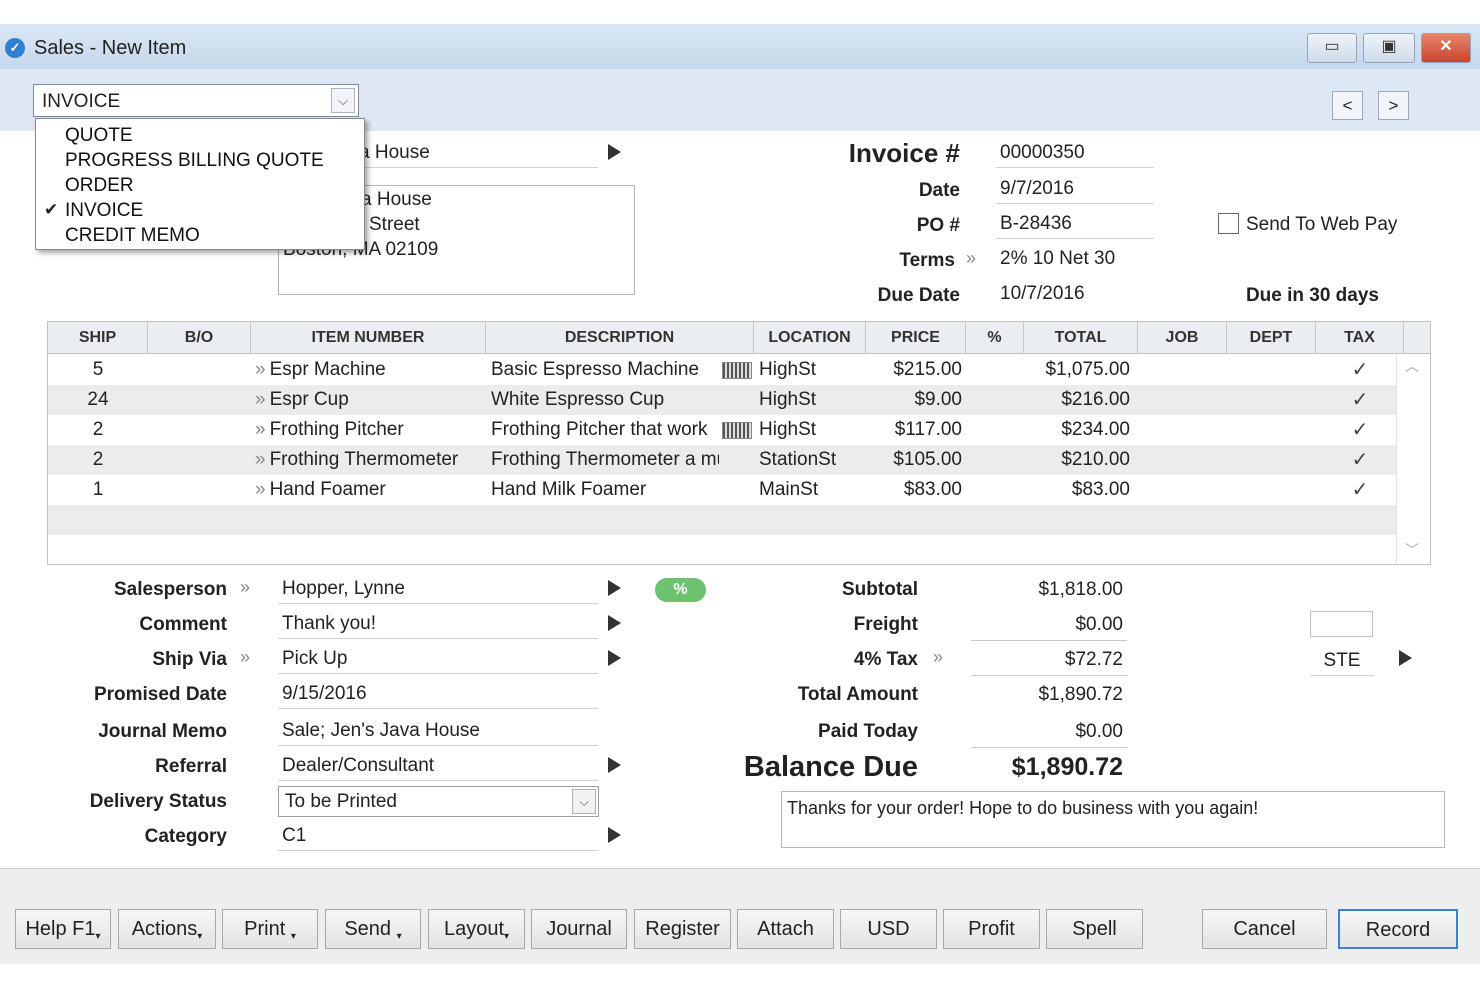 The height and width of the screenshot is (987, 1480). Describe the element at coordinates (812, 490) in the screenshot. I see `cell-location: MainSt` at that location.